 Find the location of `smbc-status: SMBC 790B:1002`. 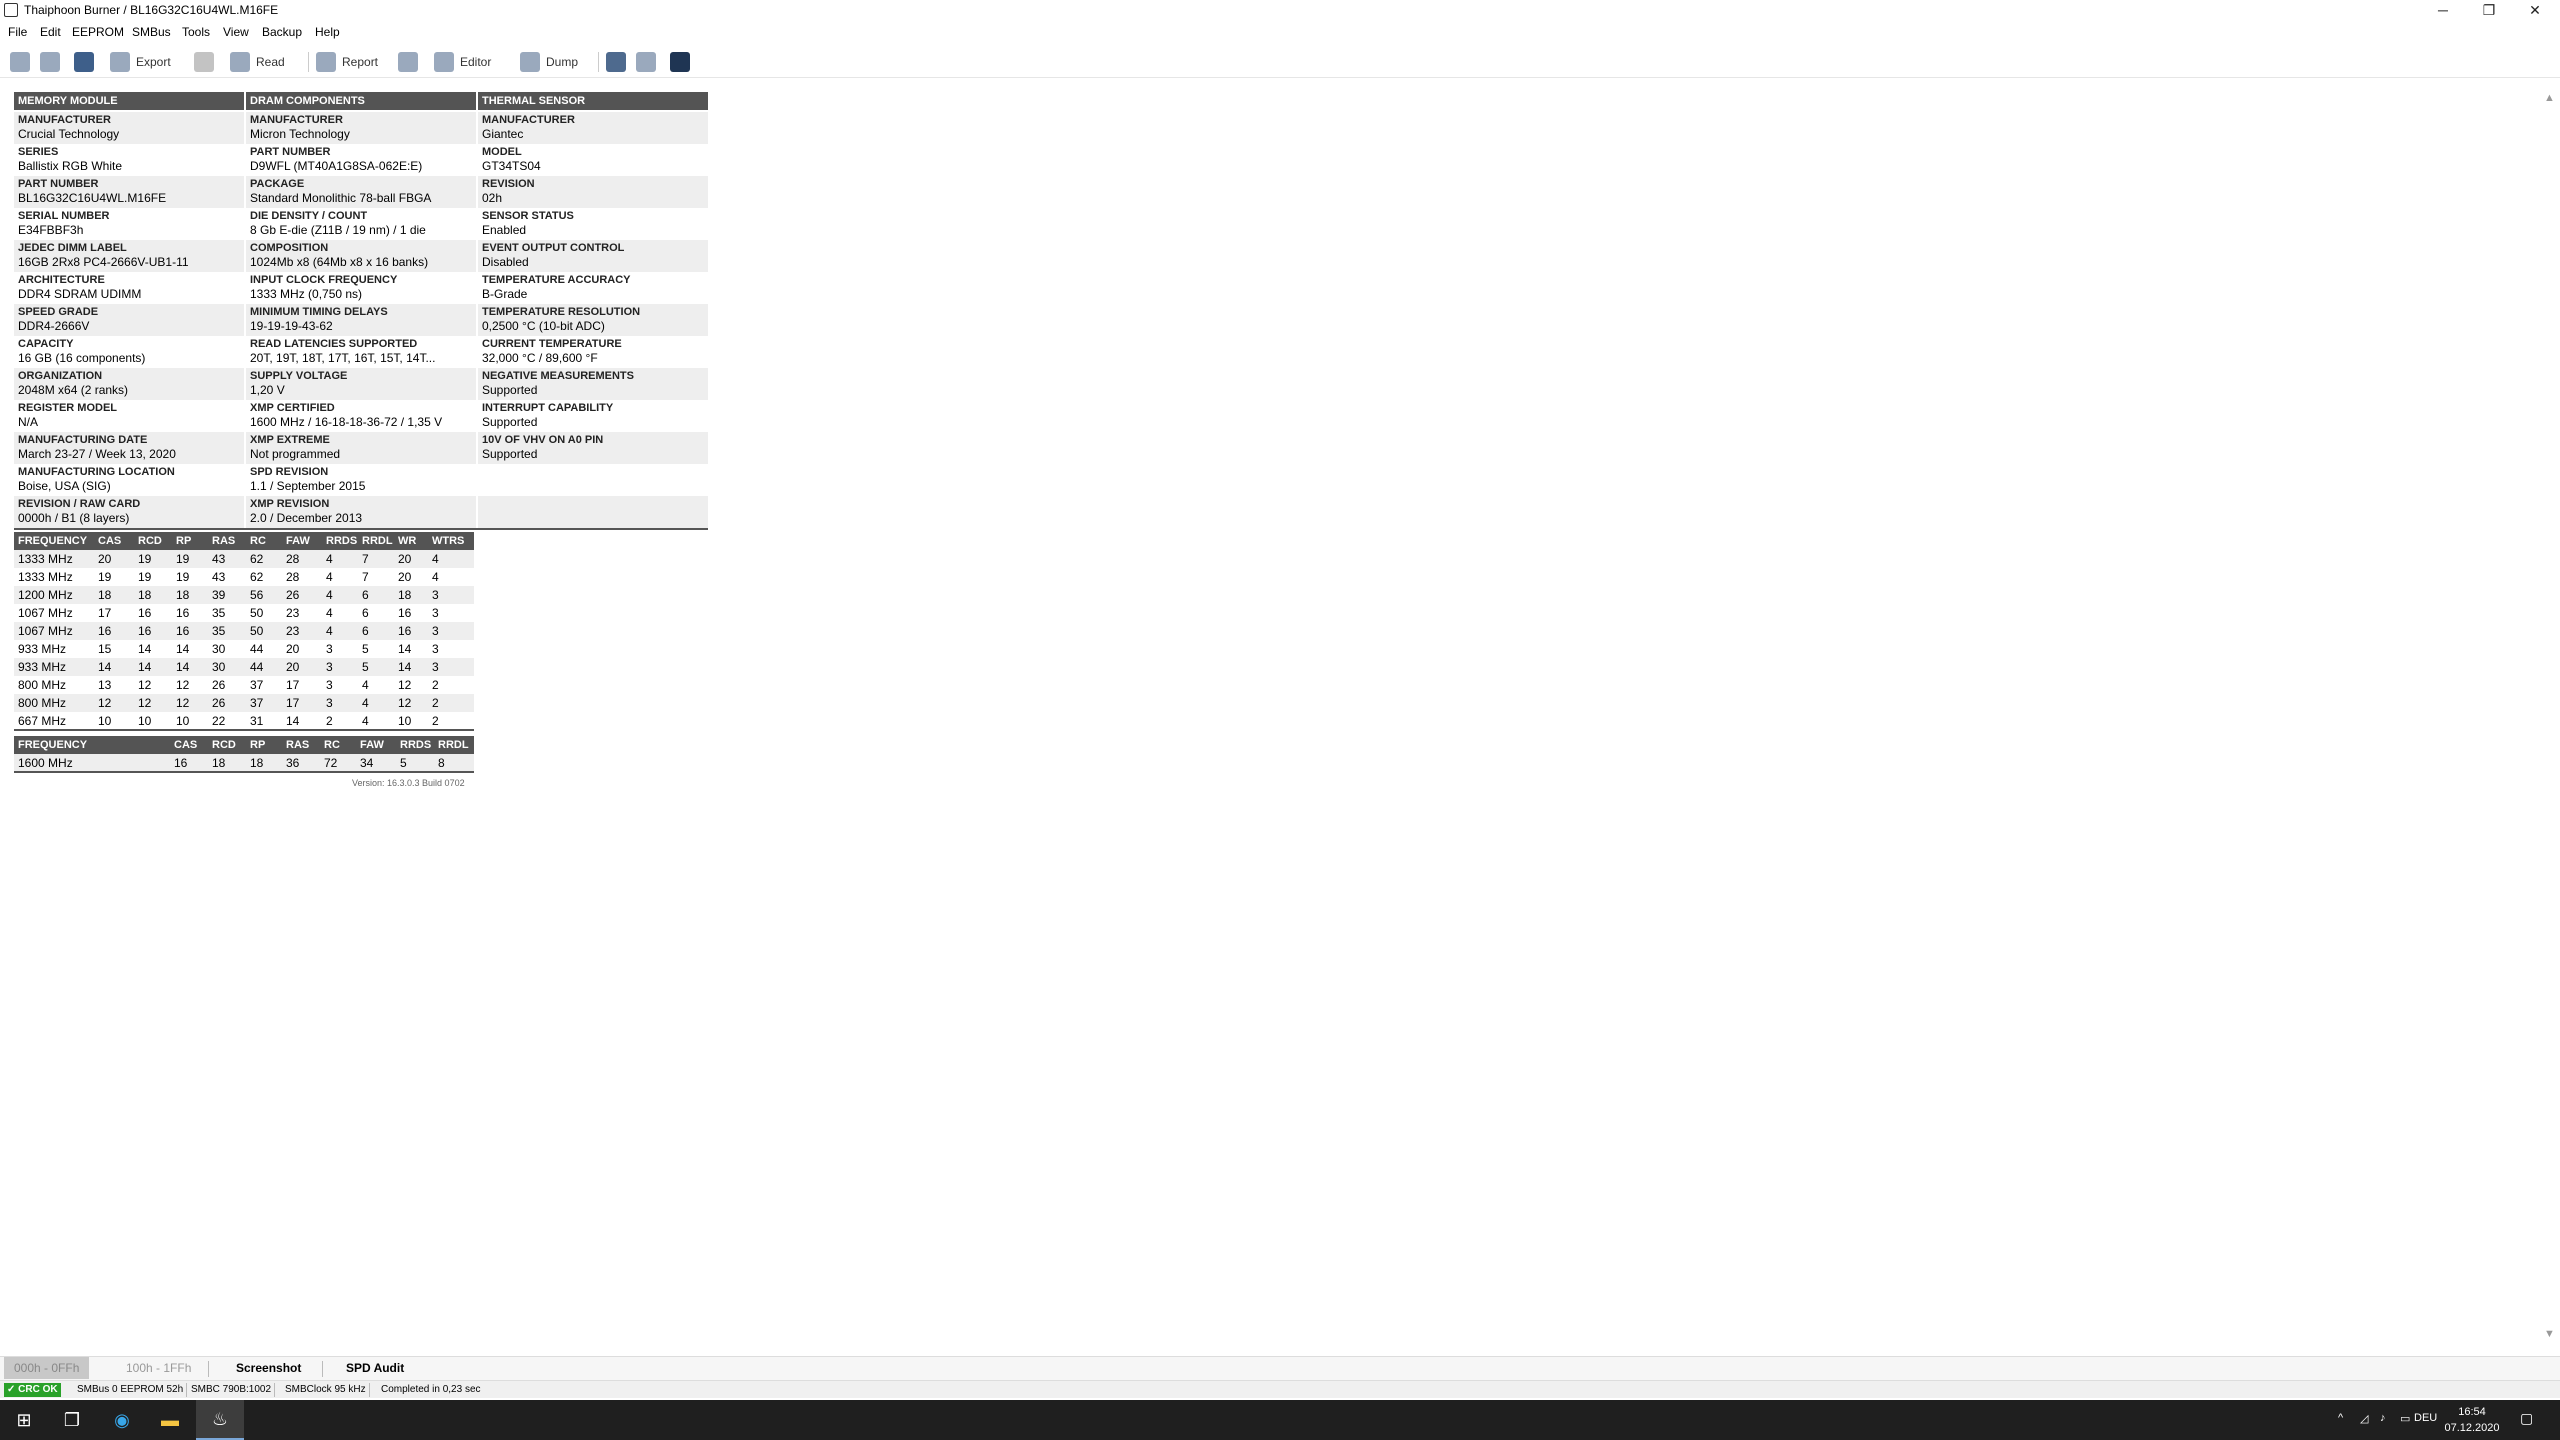

smbc-status: SMBC 790B:1002 is located at coordinates (232, 1390).